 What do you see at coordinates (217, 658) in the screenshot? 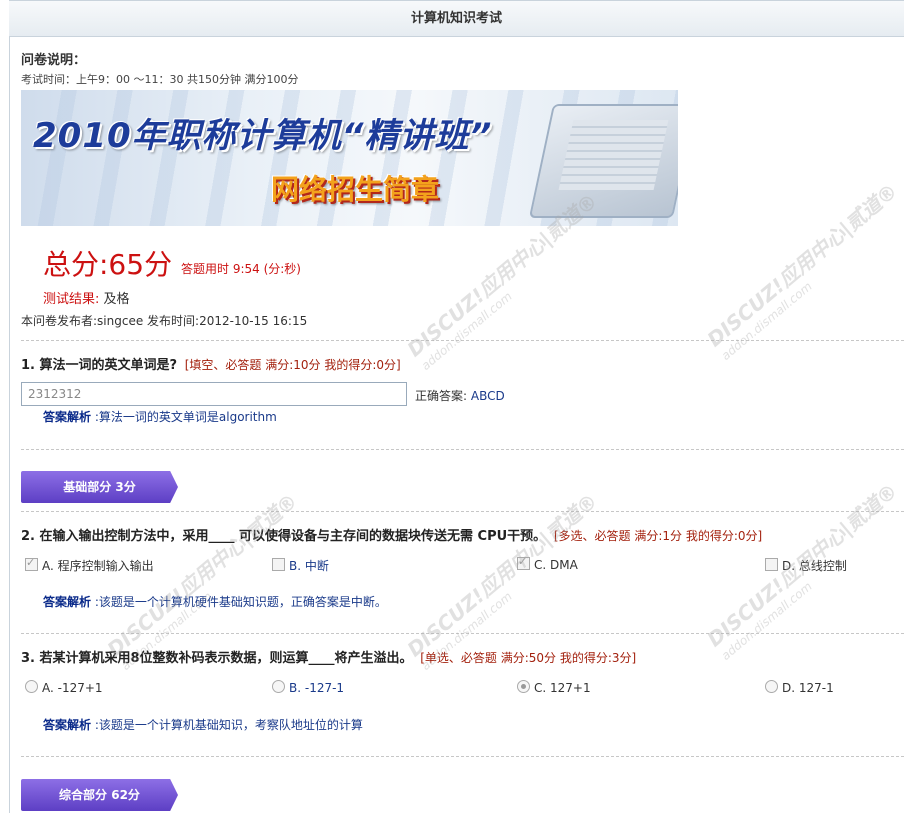
I see `question-3-title: 3. 若某计算机采用8位整数补码表示数据，则运算____将产生溢出。` at bounding box center [217, 658].